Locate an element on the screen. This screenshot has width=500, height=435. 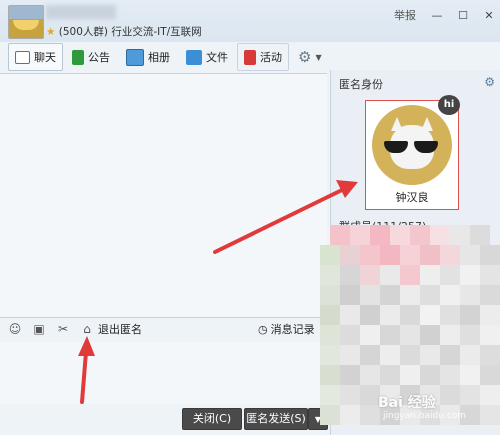
tab-bar: 聊天 公告 相册 文件 活动 ⚙ ▼ is located at coordinates (165, 57).